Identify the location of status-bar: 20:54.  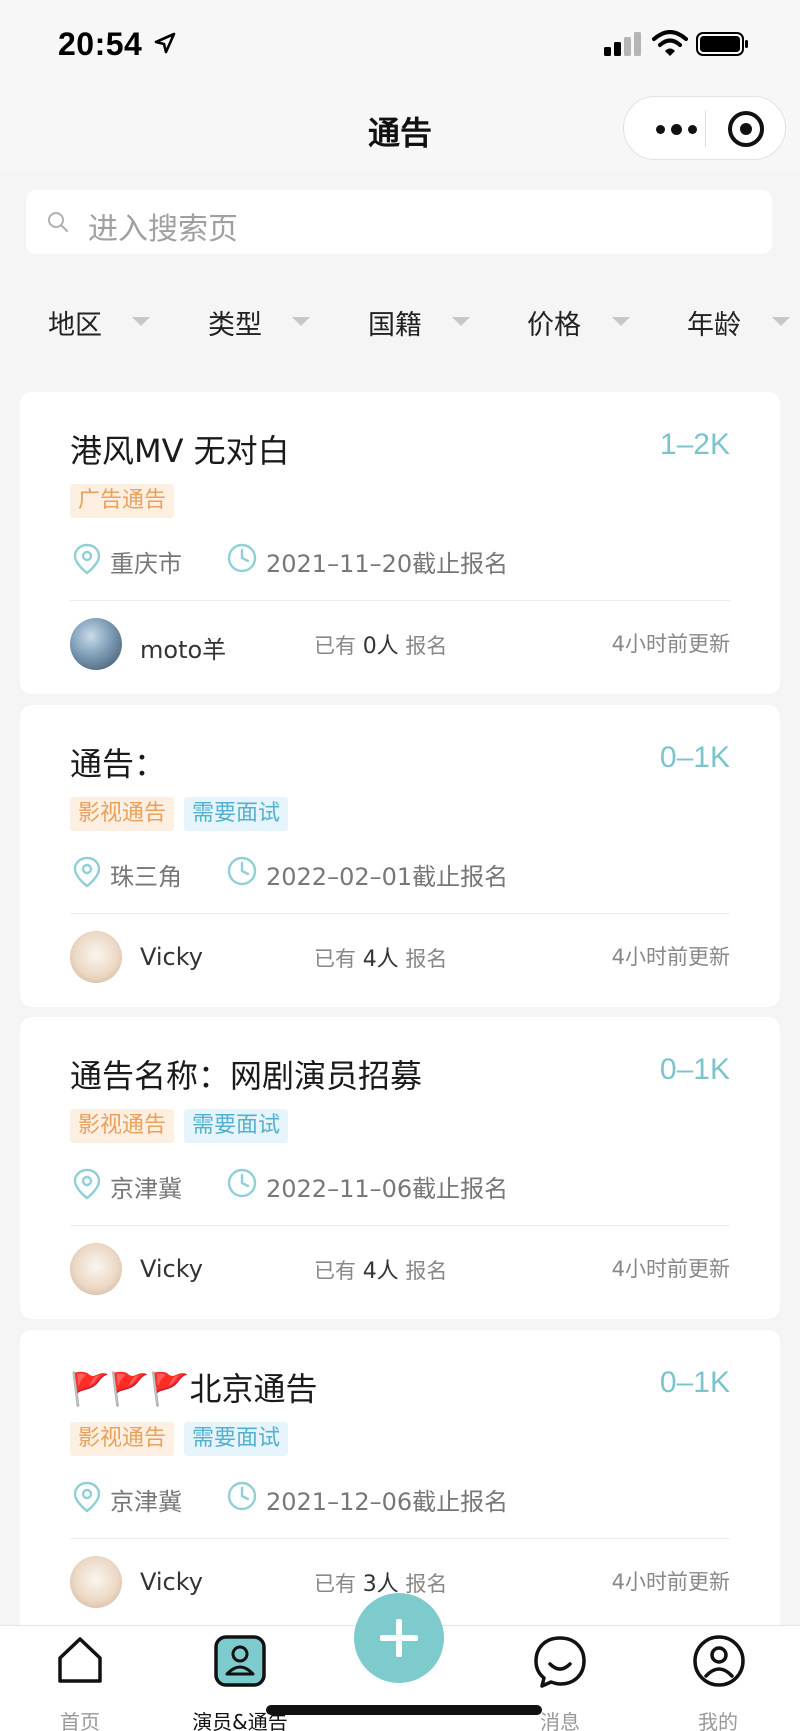
(400, 45).